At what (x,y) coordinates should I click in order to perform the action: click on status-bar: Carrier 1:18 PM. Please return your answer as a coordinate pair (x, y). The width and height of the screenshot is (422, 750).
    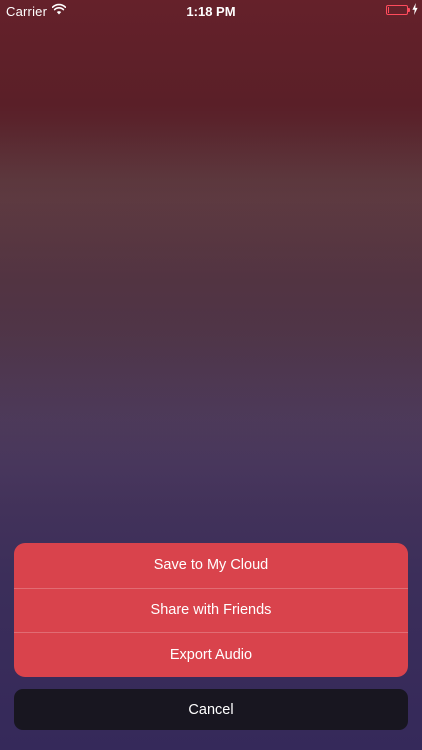
    Looking at the image, I should click on (211, 11).